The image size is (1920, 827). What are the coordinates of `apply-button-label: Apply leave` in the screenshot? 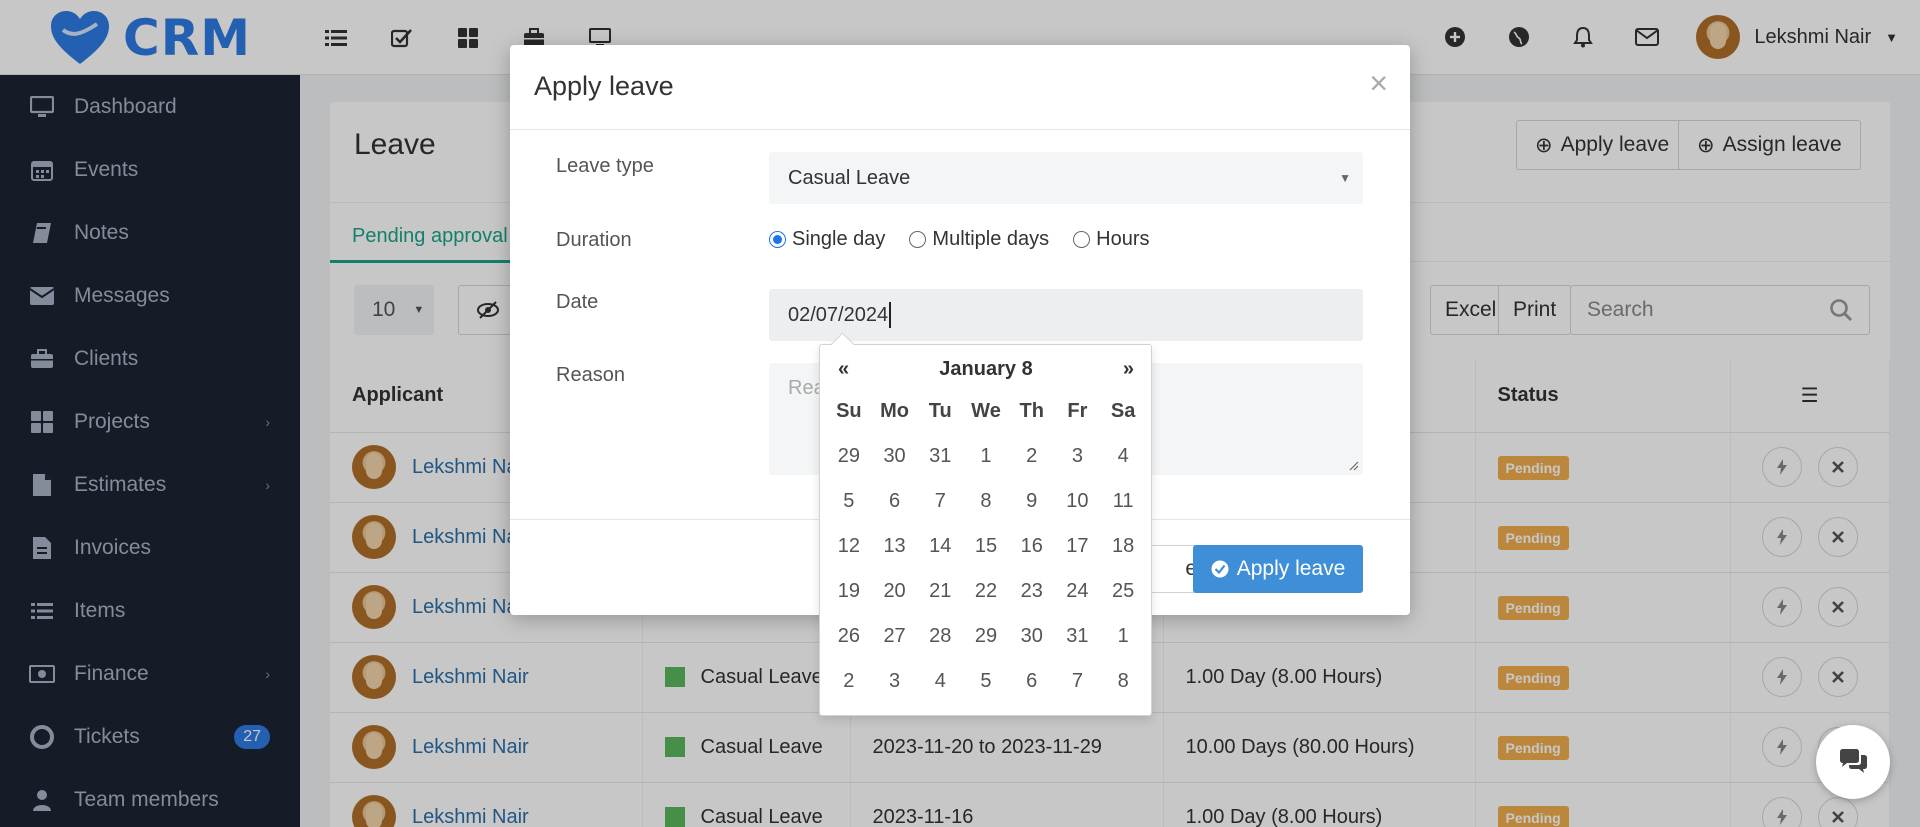 It's located at (1291, 568).